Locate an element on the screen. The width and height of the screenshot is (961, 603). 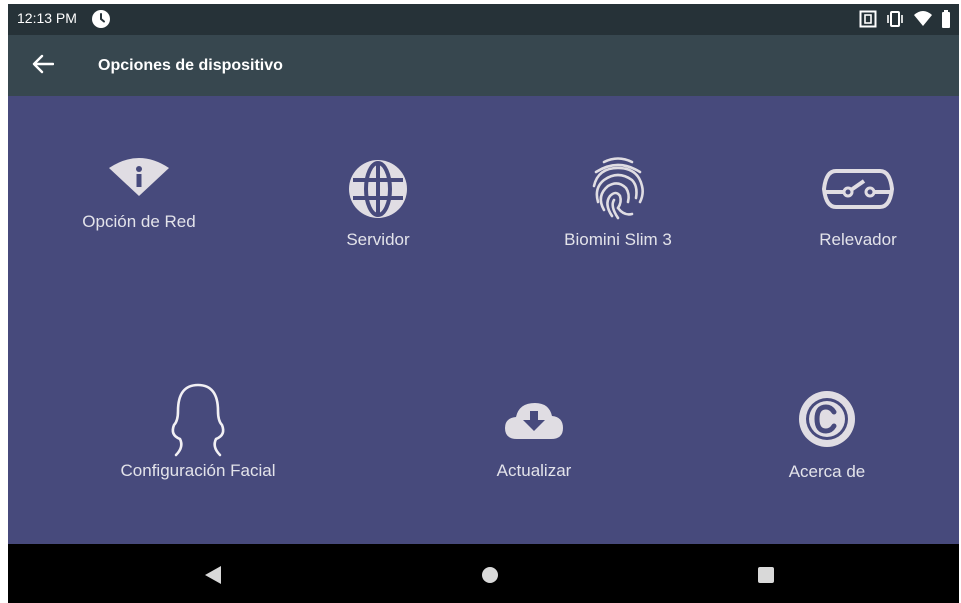
status-icons is located at coordinates (905, 21).